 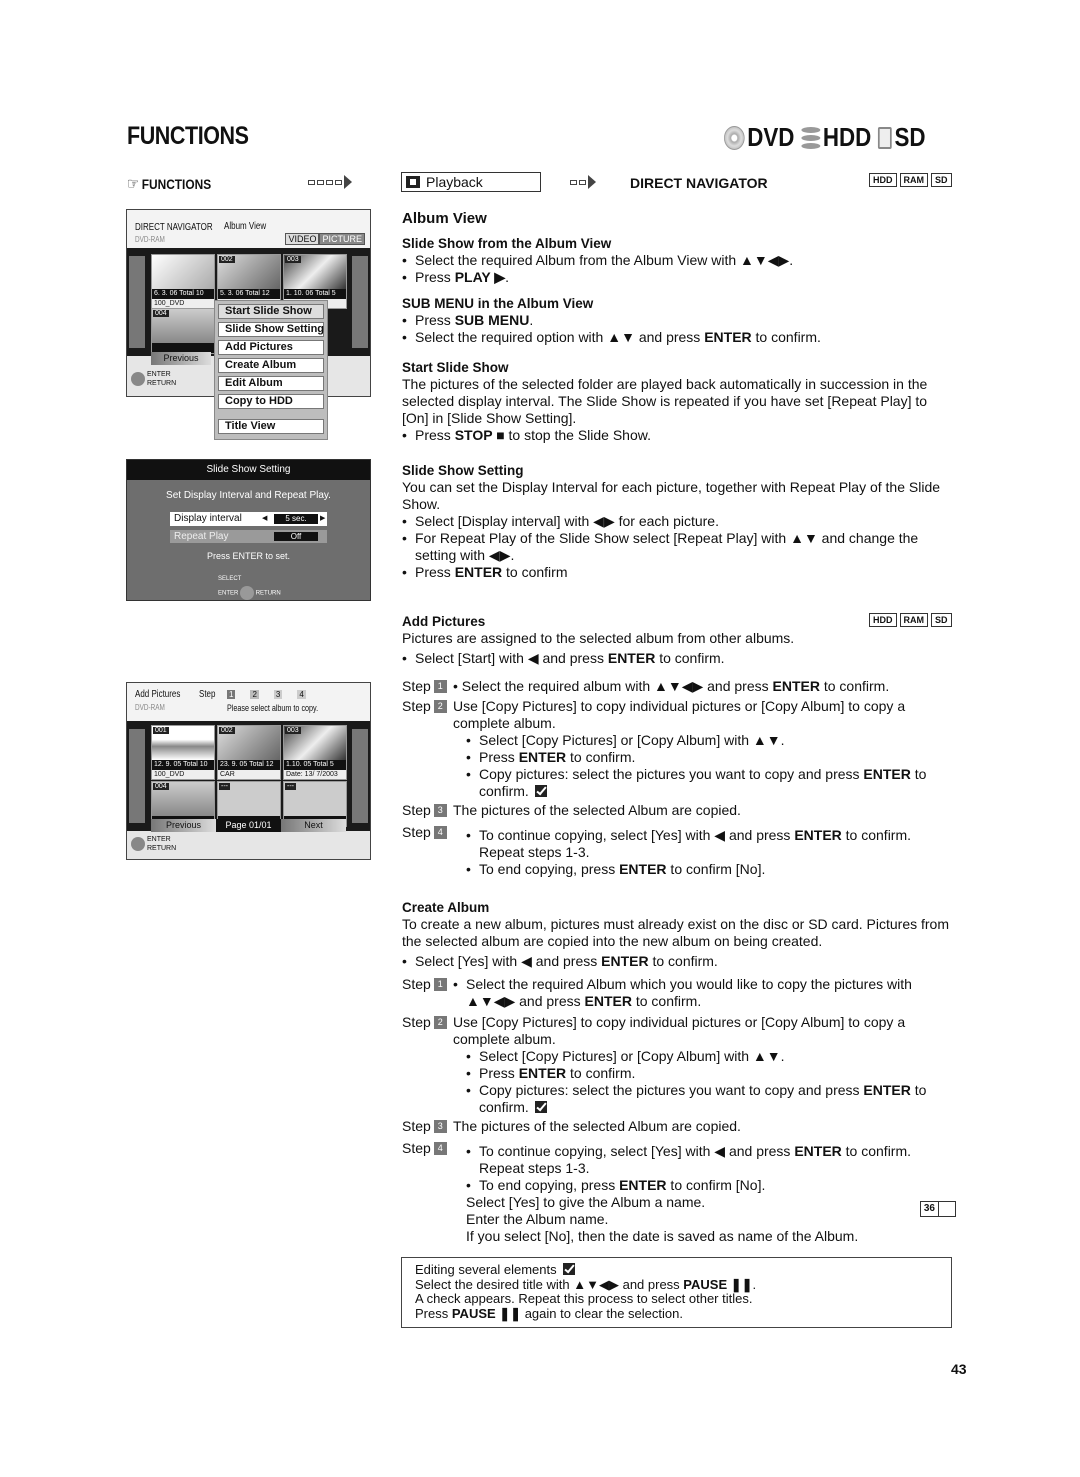 I want to click on thumb-image: 001, so click(x=183, y=743).